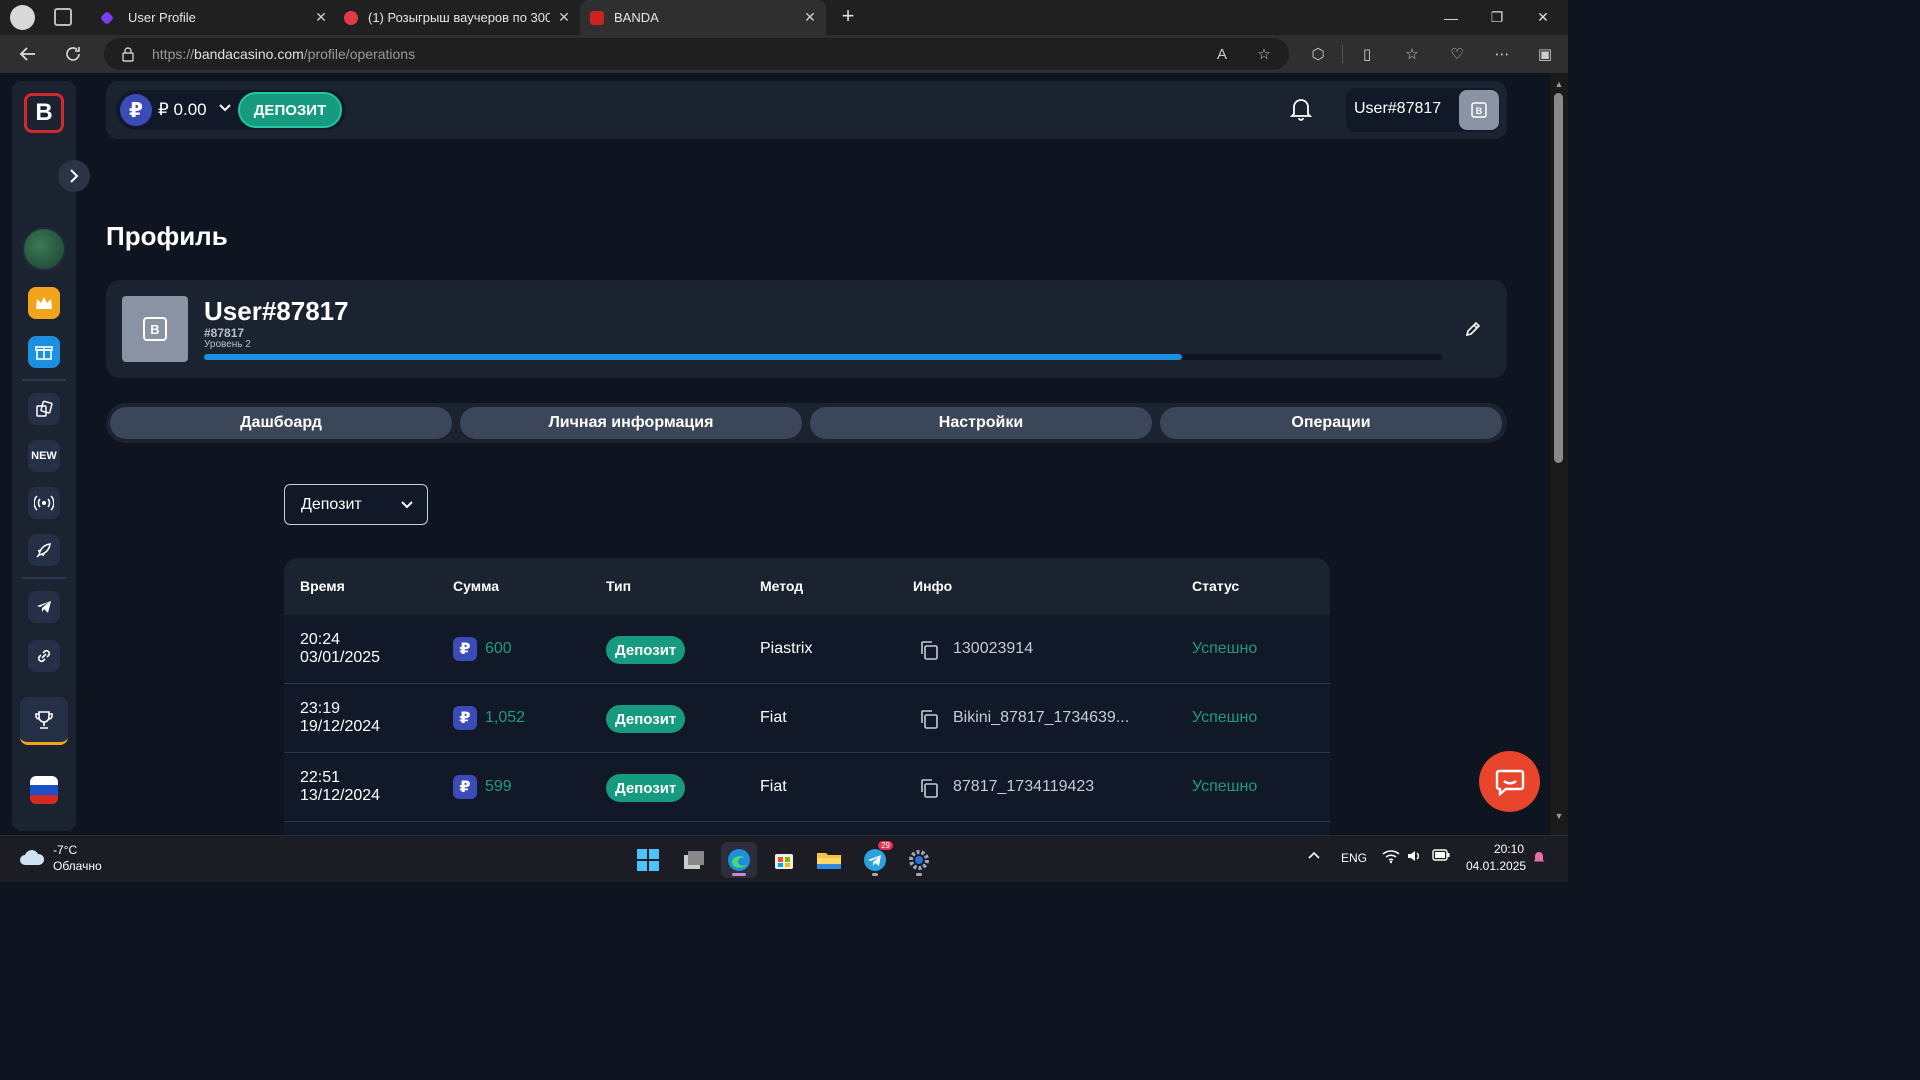 The width and height of the screenshot is (1920, 1080). I want to click on telegram-unread-badge: 29, so click(885, 845).